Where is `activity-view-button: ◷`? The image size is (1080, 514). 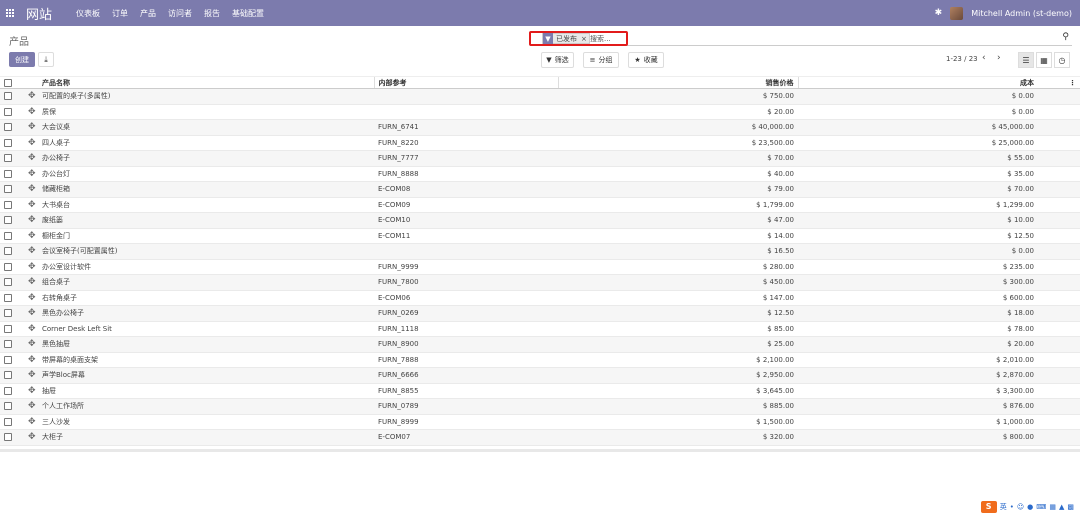
activity-view-button: ◷ is located at coordinates (1062, 60).